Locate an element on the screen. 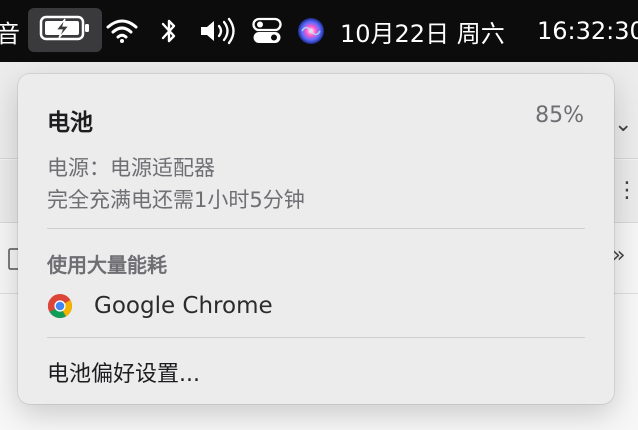 Image resolution: width=638 pixels, height=430 pixels. app-list-item-google-chrome: Google Chrome is located at coordinates (160, 306).